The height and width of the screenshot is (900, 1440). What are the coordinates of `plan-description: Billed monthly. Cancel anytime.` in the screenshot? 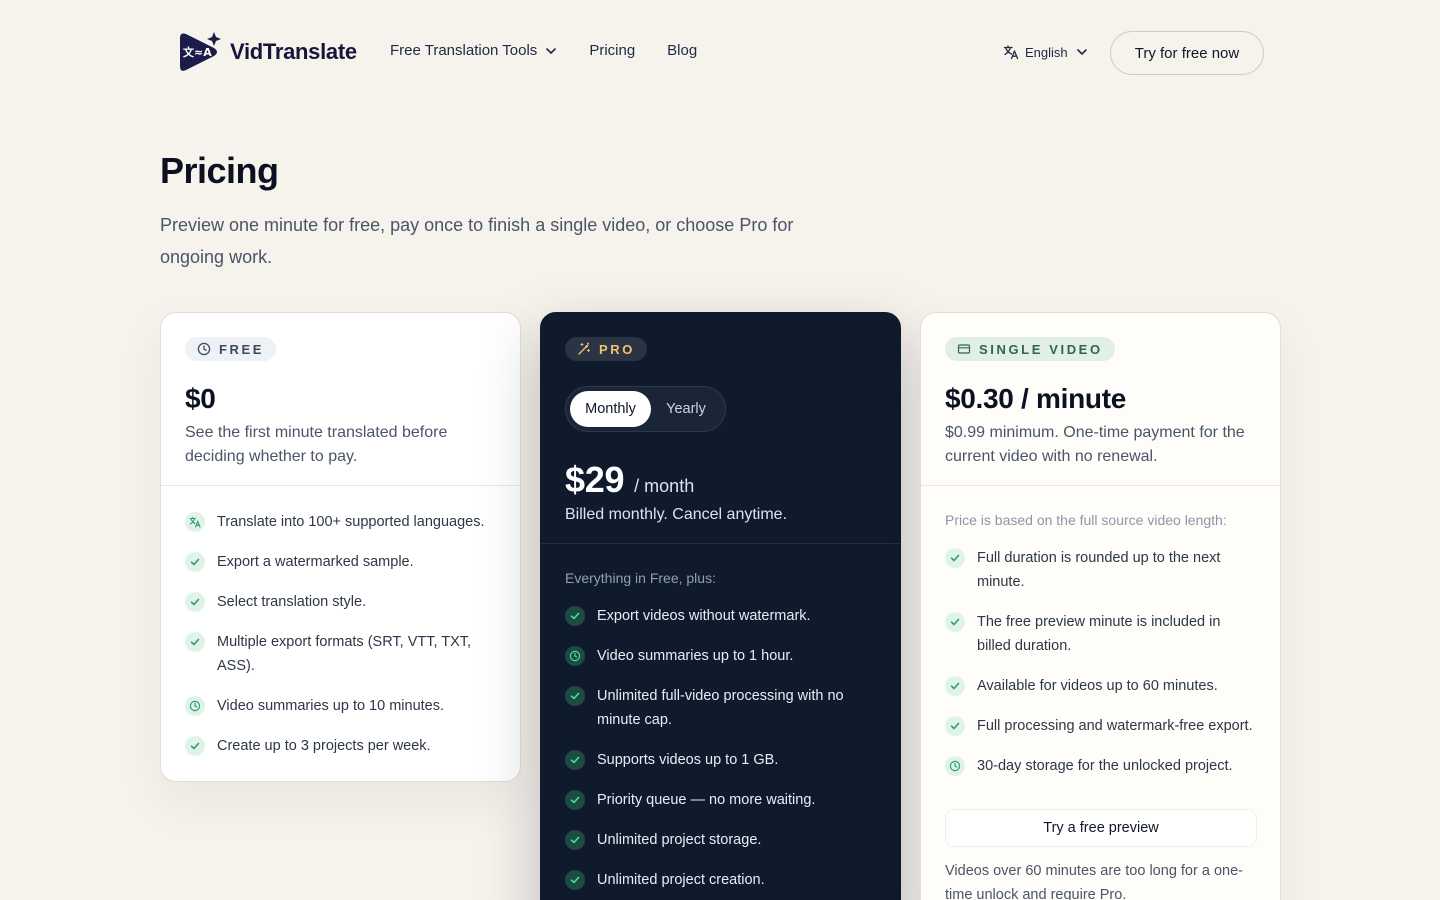 It's located at (676, 514).